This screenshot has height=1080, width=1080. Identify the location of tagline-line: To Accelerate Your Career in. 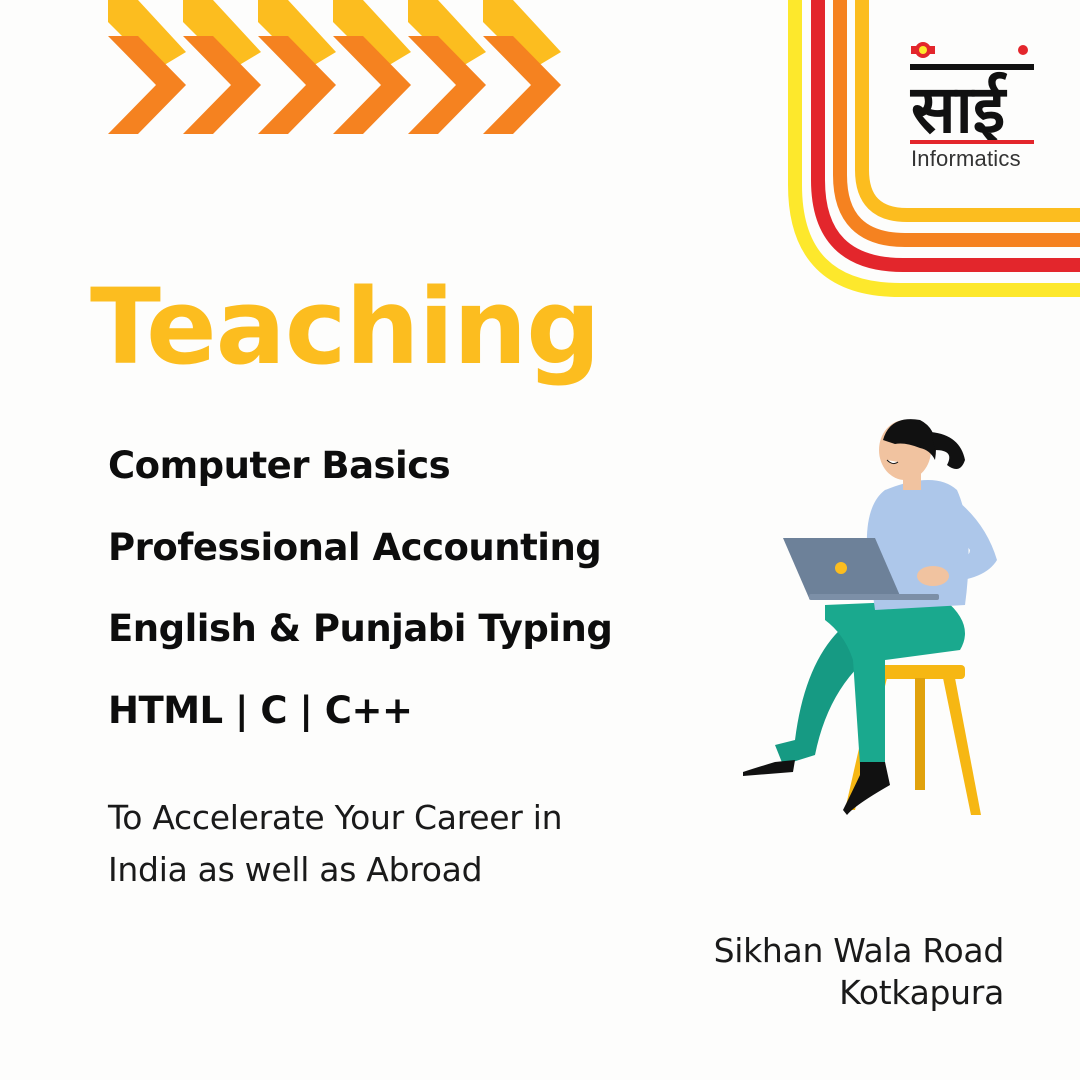
(335, 817).